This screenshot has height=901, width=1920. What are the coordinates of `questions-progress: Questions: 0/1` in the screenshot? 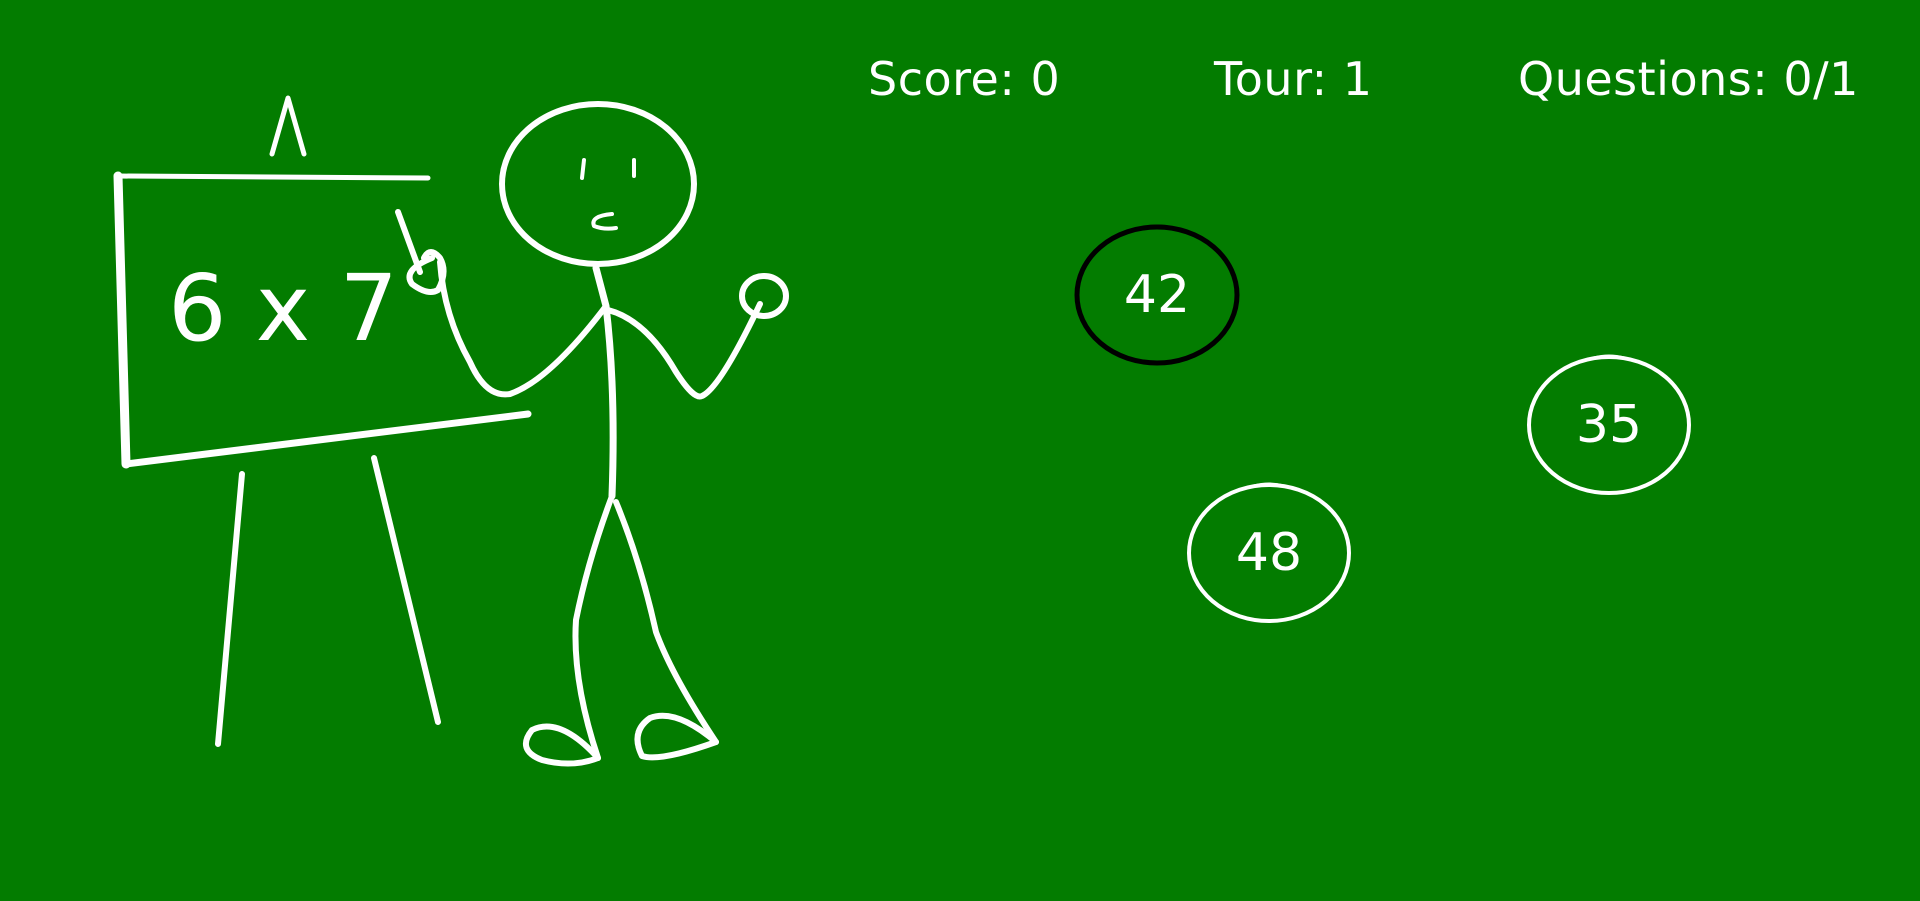 It's located at (1688, 79).